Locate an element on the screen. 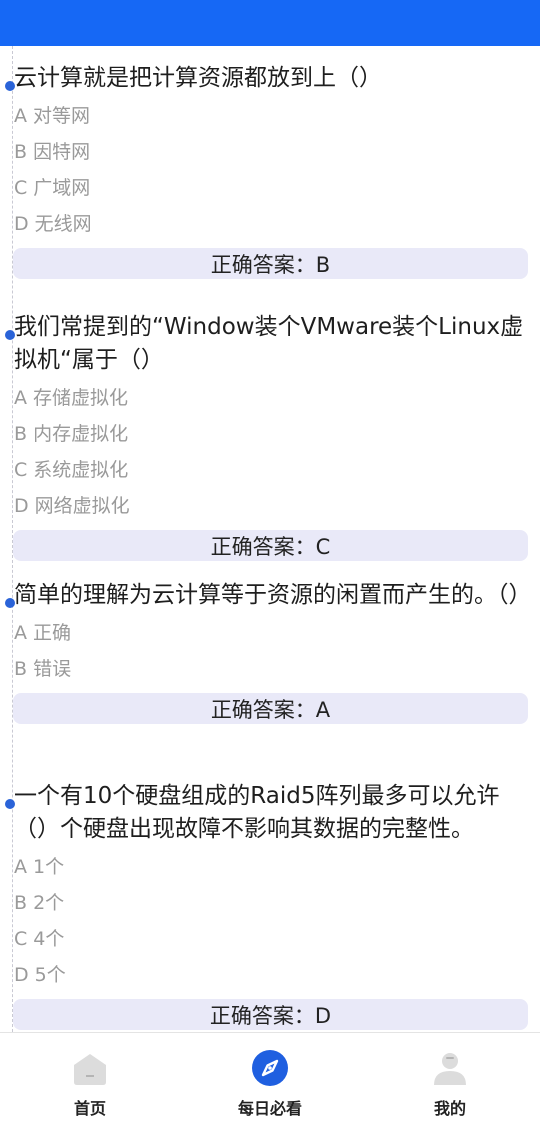  option-item: D 无线网 is located at coordinates (270, 224).